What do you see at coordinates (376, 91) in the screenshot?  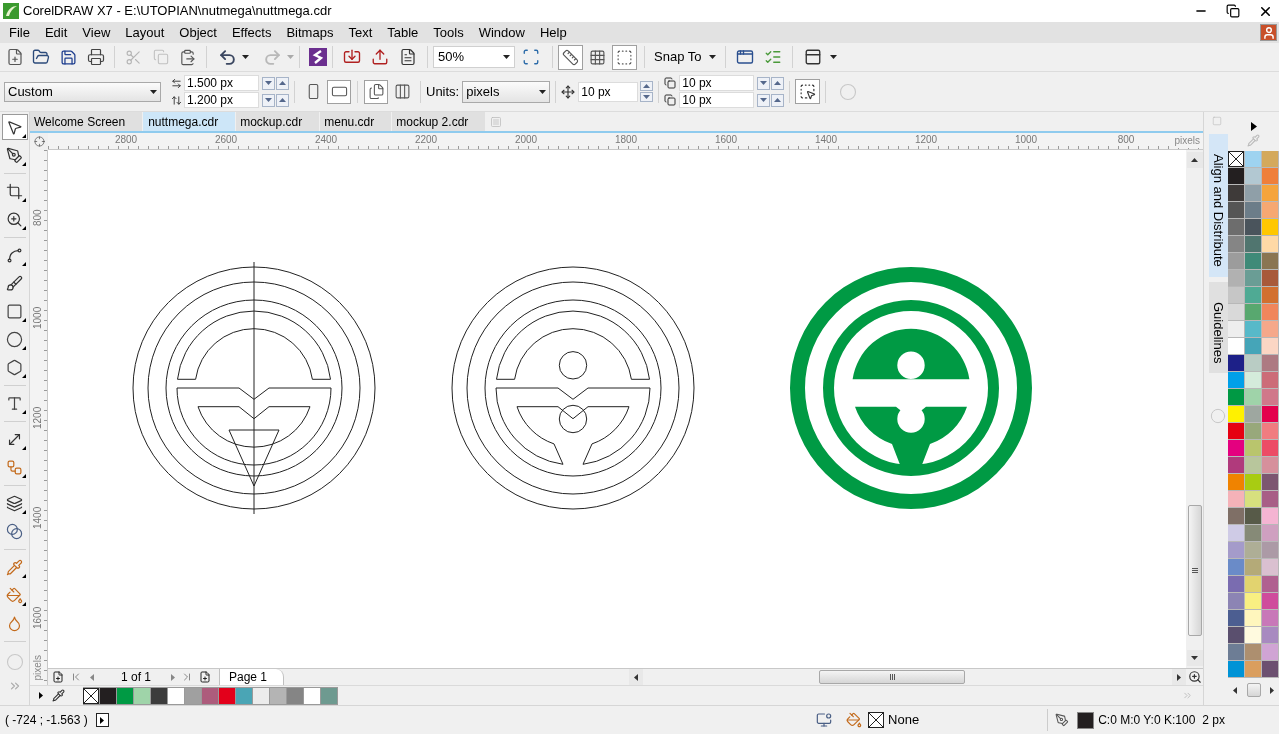 I see `all-pages-button` at bounding box center [376, 91].